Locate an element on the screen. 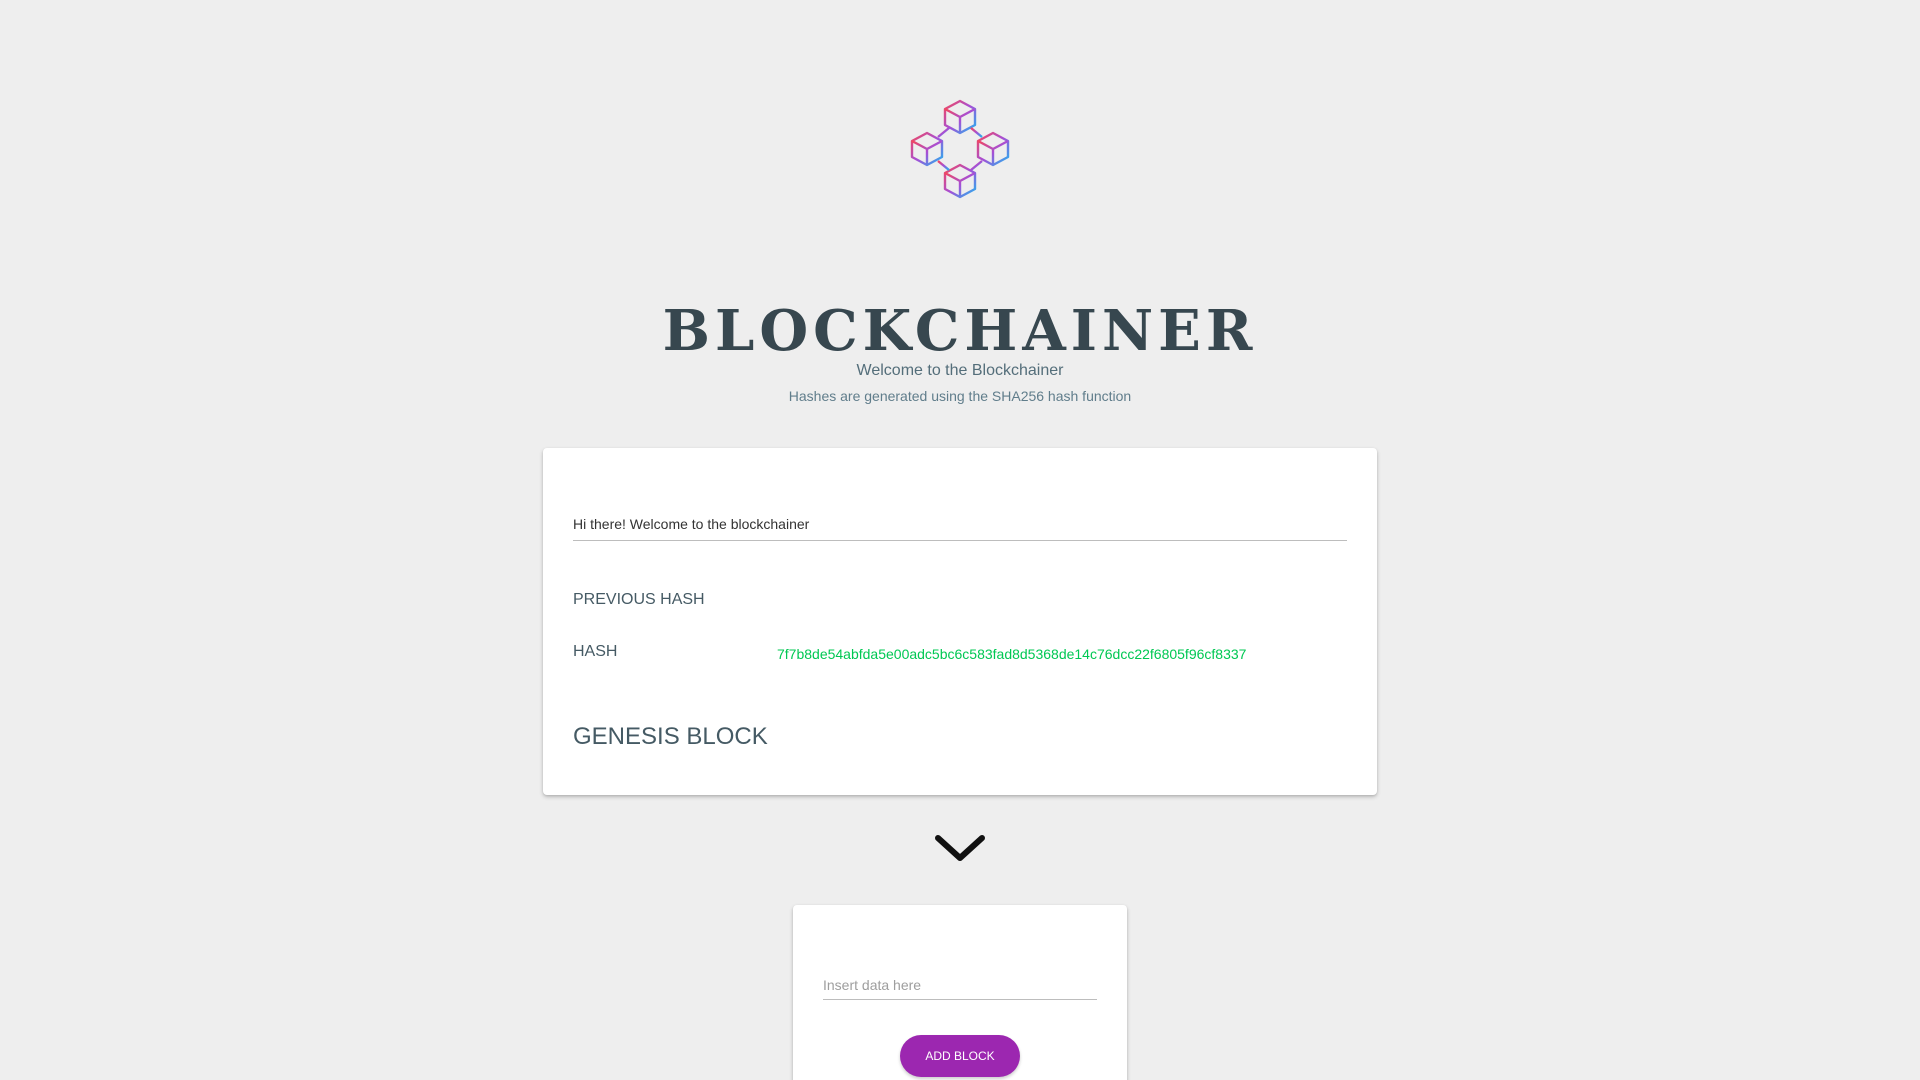  block-type-label: GENESIS BLOCK is located at coordinates (670, 736).